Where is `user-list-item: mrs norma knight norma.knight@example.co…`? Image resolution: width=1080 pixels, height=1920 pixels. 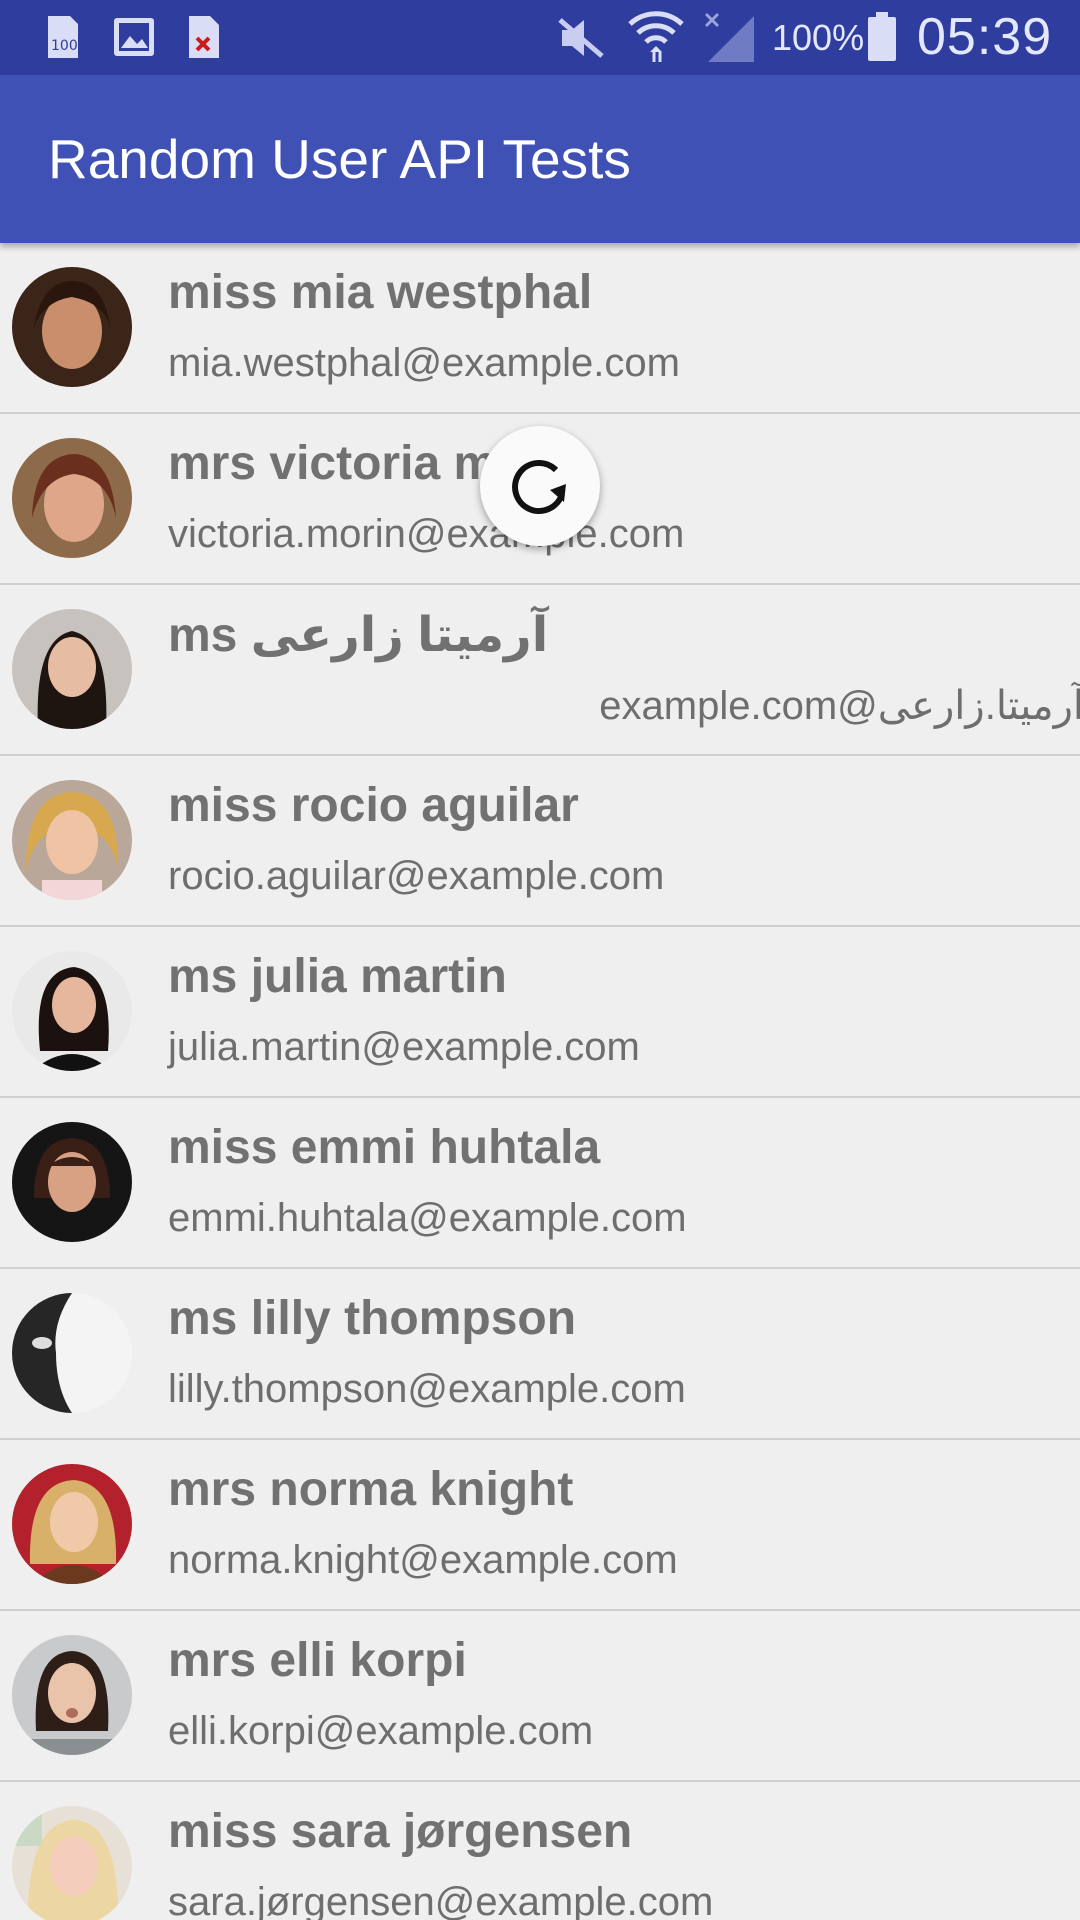
user-list-item: mrs norma knight norma.knight@example.co… is located at coordinates (540, 1525).